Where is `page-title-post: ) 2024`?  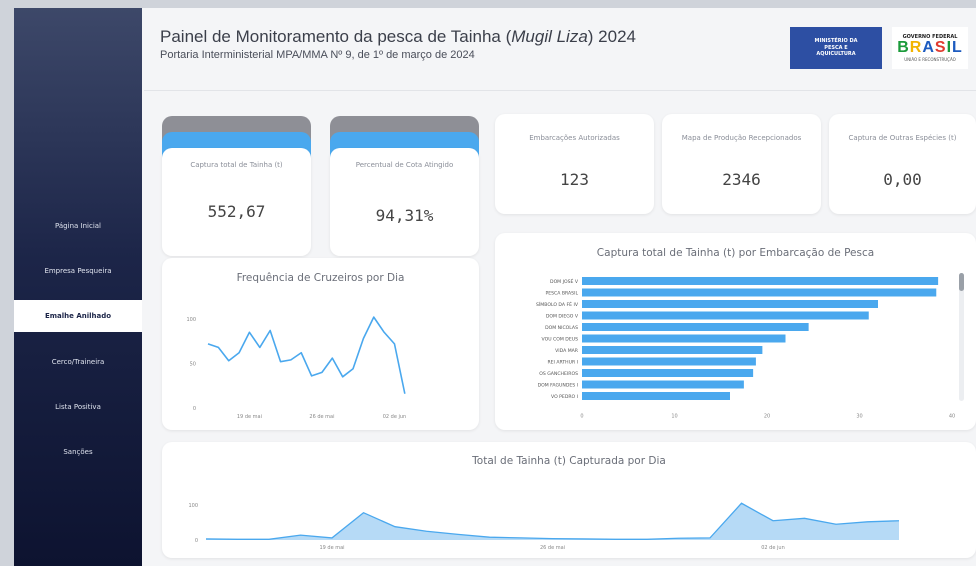
page-title-post: ) 2024 is located at coordinates (611, 36).